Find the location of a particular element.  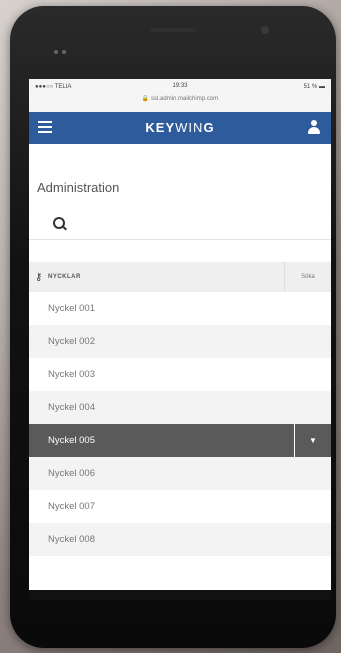

keywing-logo: KEYWING is located at coordinates (180, 127).